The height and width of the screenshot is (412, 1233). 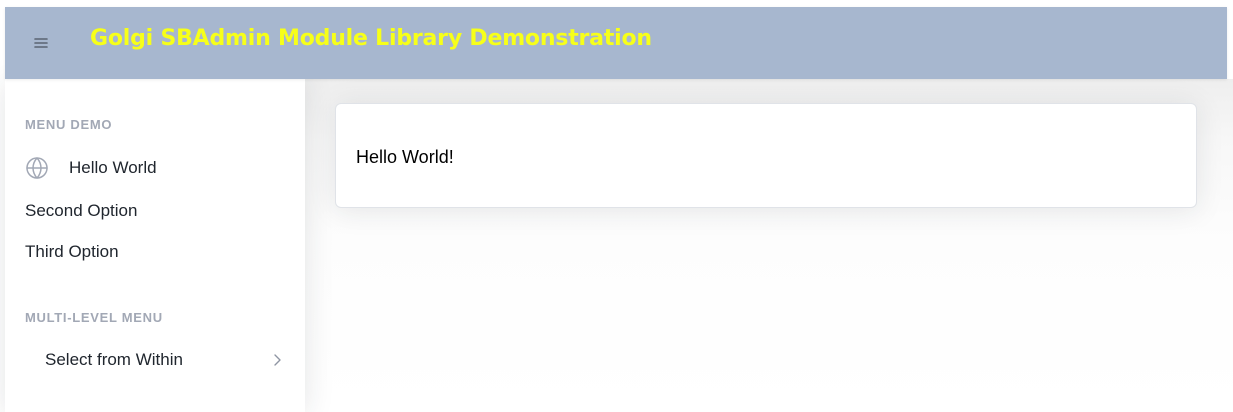 What do you see at coordinates (114, 359) in the screenshot?
I see `sidebar-item-label: Select from Within` at bounding box center [114, 359].